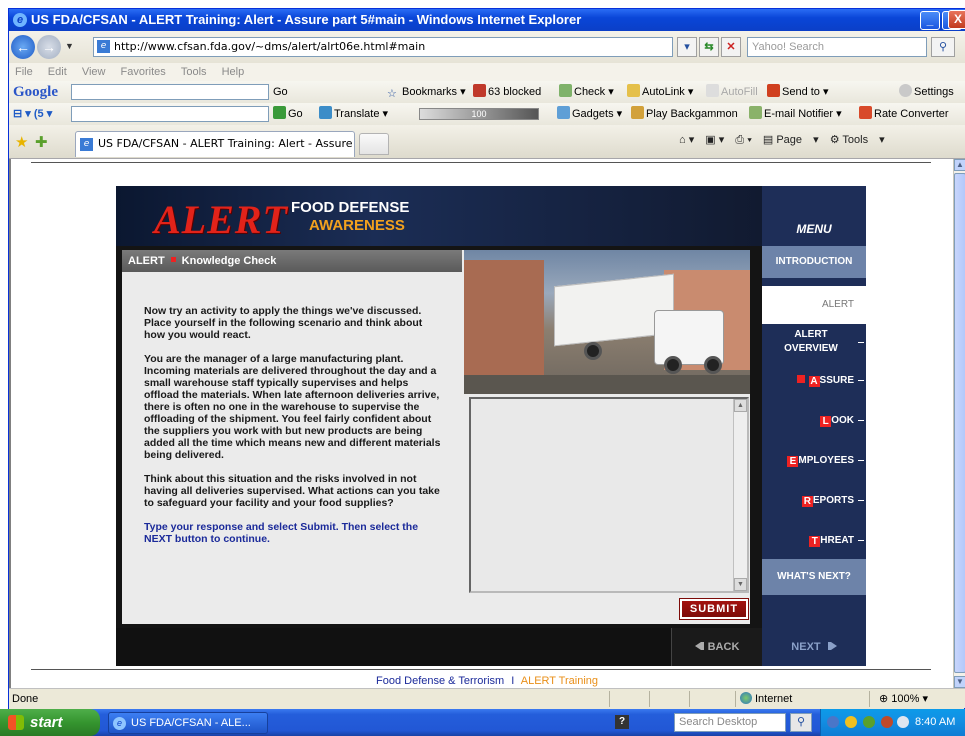 Image resolution: width=965 pixels, height=736 pixels. What do you see at coordinates (24, 72) in the screenshot?
I see `menu-file: File` at bounding box center [24, 72].